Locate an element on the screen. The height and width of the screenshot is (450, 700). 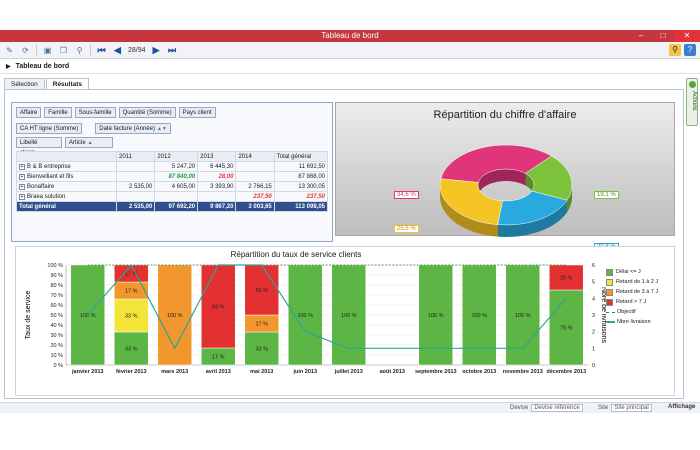
x-tick-label: août 2013 is located at coordinates (392, 372).